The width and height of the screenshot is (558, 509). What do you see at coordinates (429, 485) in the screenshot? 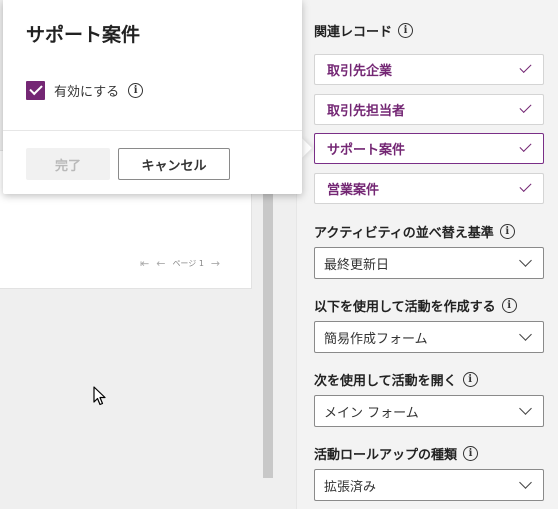
I see `rollup-type-select: 拡張済み` at bounding box center [429, 485].